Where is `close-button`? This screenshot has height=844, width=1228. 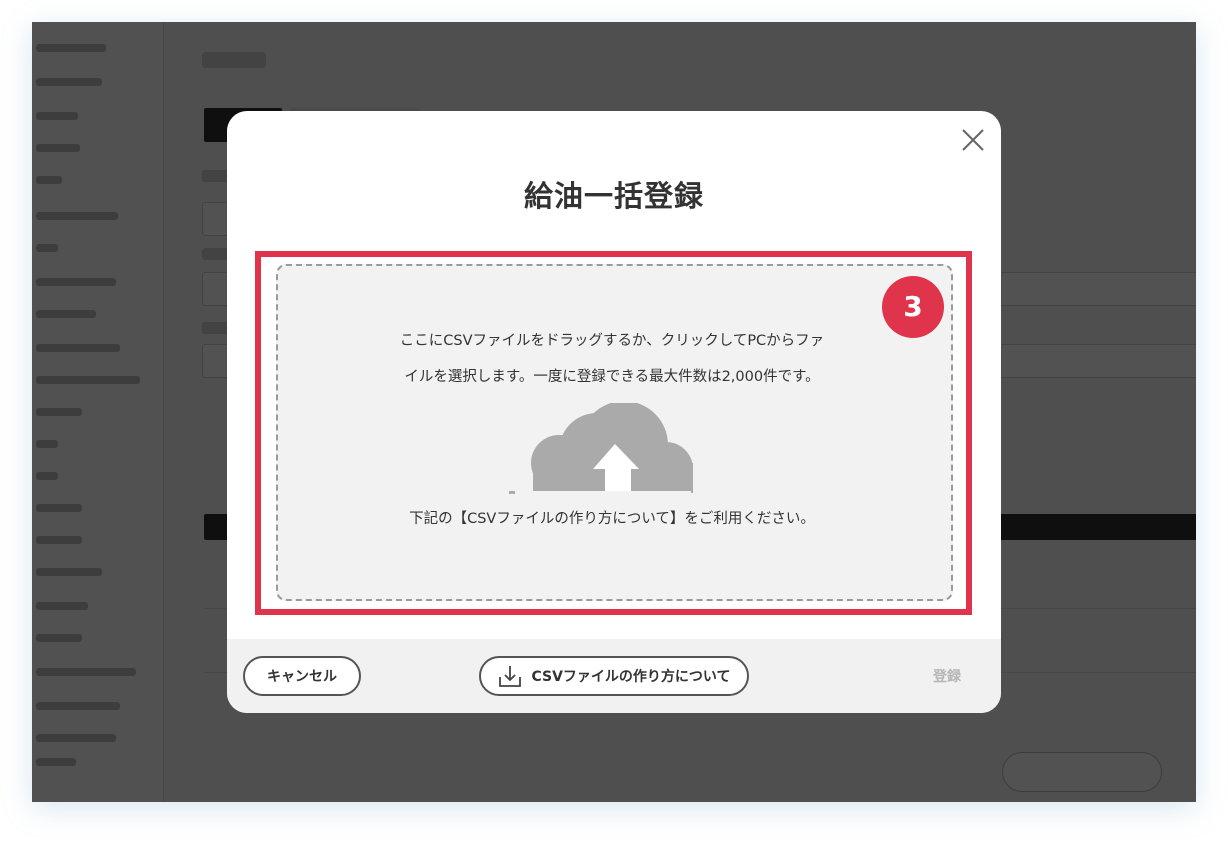 close-button is located at coordinates (973, 140).